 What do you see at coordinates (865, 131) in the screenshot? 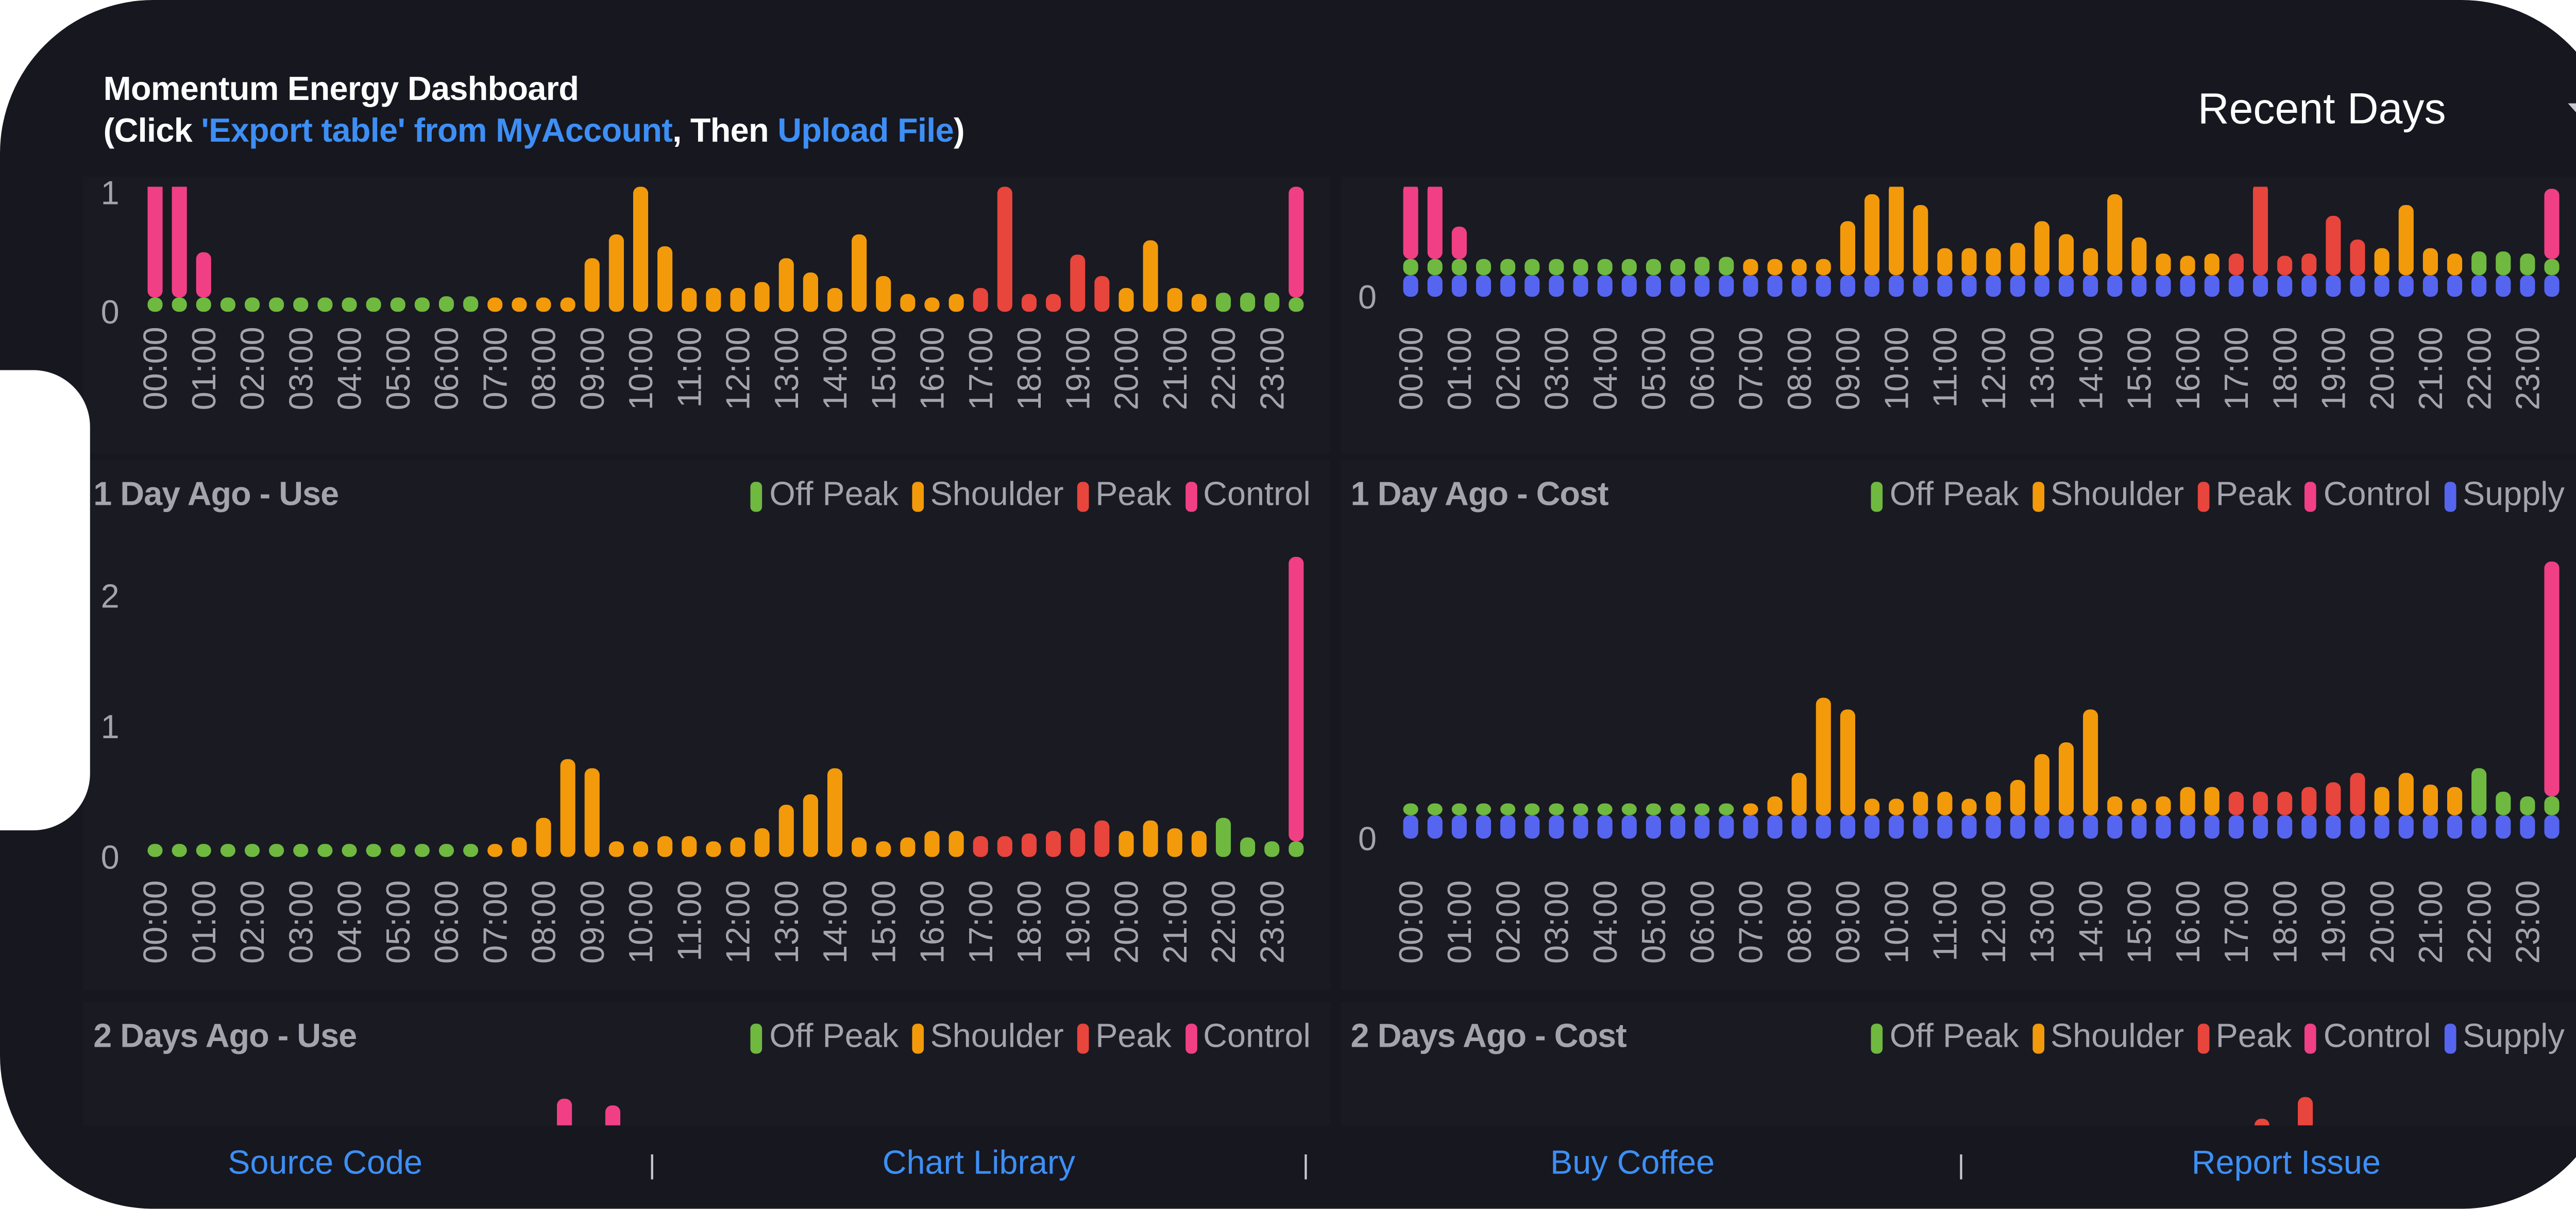
I see `upload-file-link: Upload File` at bounding box center [865, 131].